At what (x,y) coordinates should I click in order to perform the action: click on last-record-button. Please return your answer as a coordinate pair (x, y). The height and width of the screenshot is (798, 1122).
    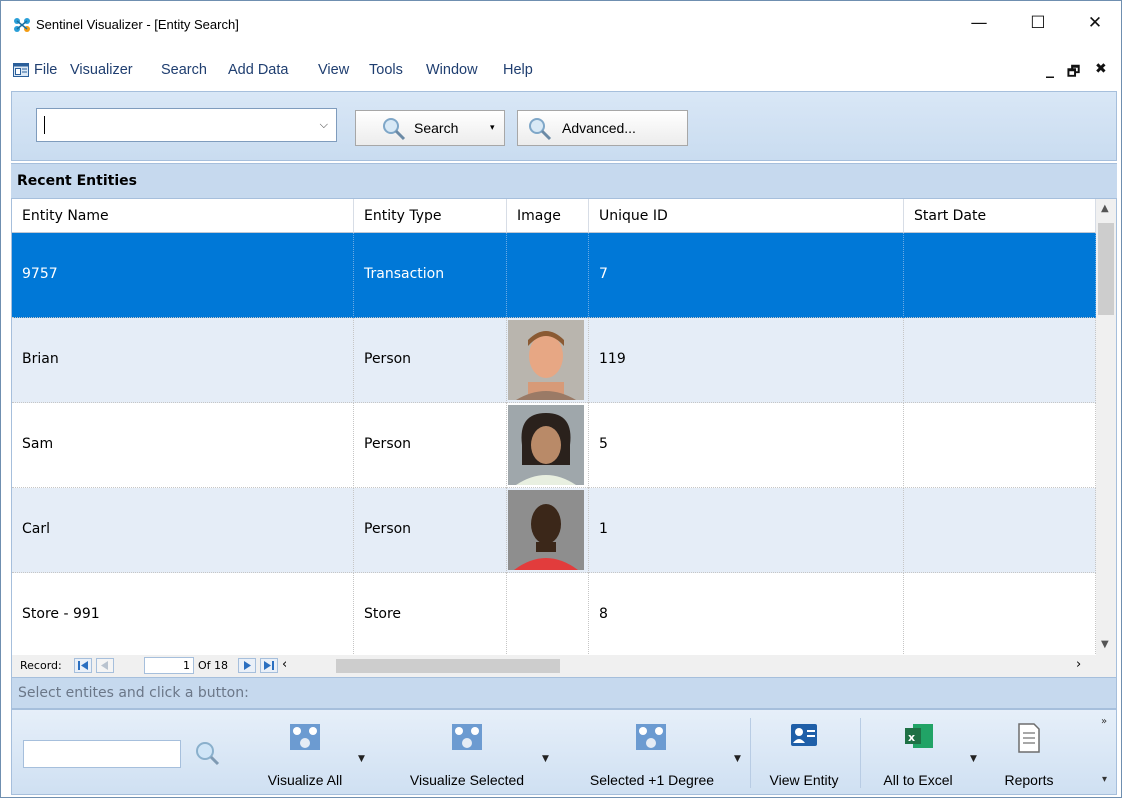
    Looking at the image, I should click on (269, 665).